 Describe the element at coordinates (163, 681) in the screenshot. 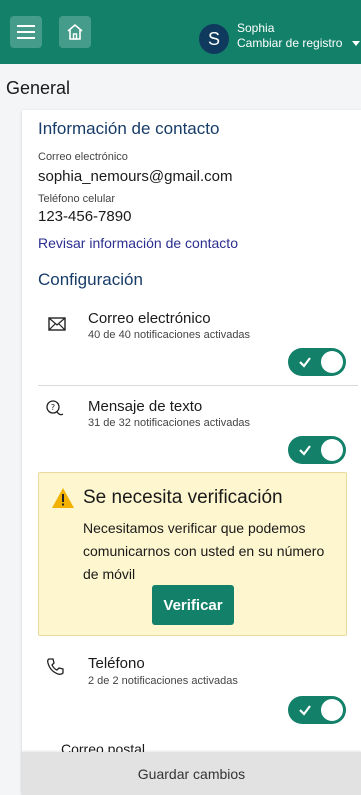

I see `phone-notif-subtitle: 2 de 2 notificaciones activadas` at that location.